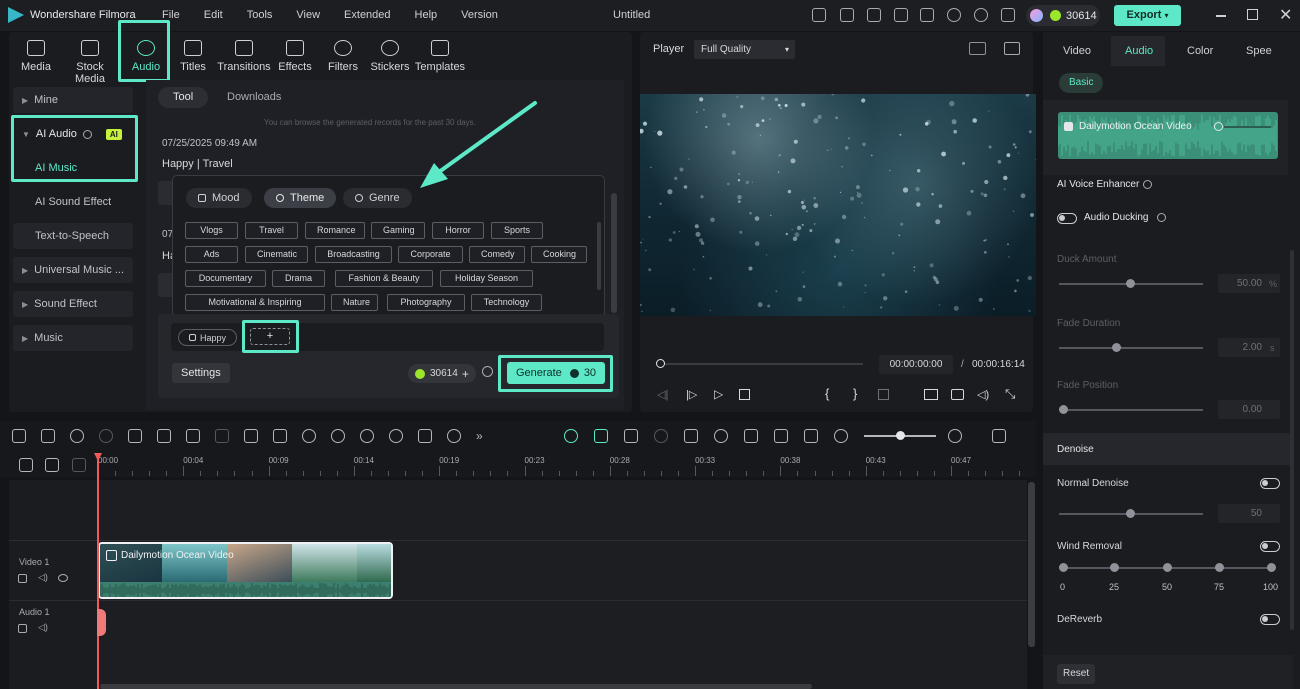 This screenshot has height=689, width=1300. I want to click on credits-badge: 30614, so click(1063, 15).